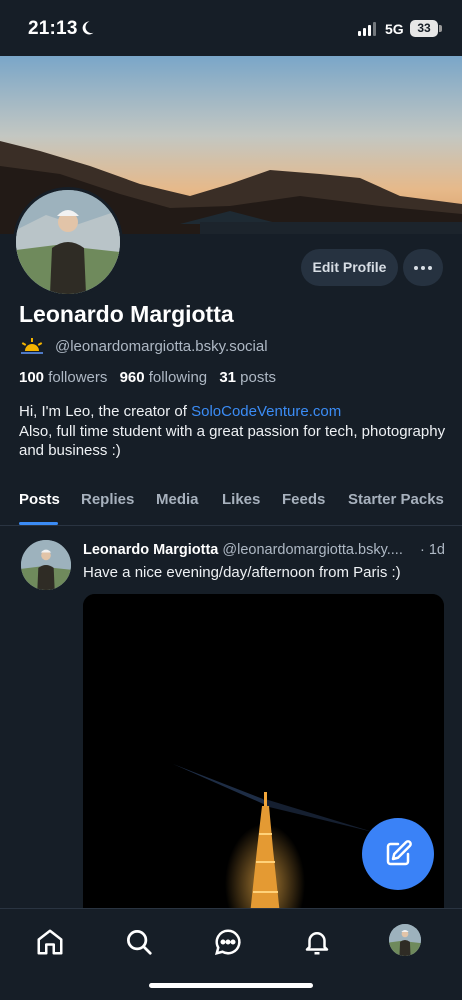 The image size is (462, 1000). I want to click on signal-icon, so click(367, 29).